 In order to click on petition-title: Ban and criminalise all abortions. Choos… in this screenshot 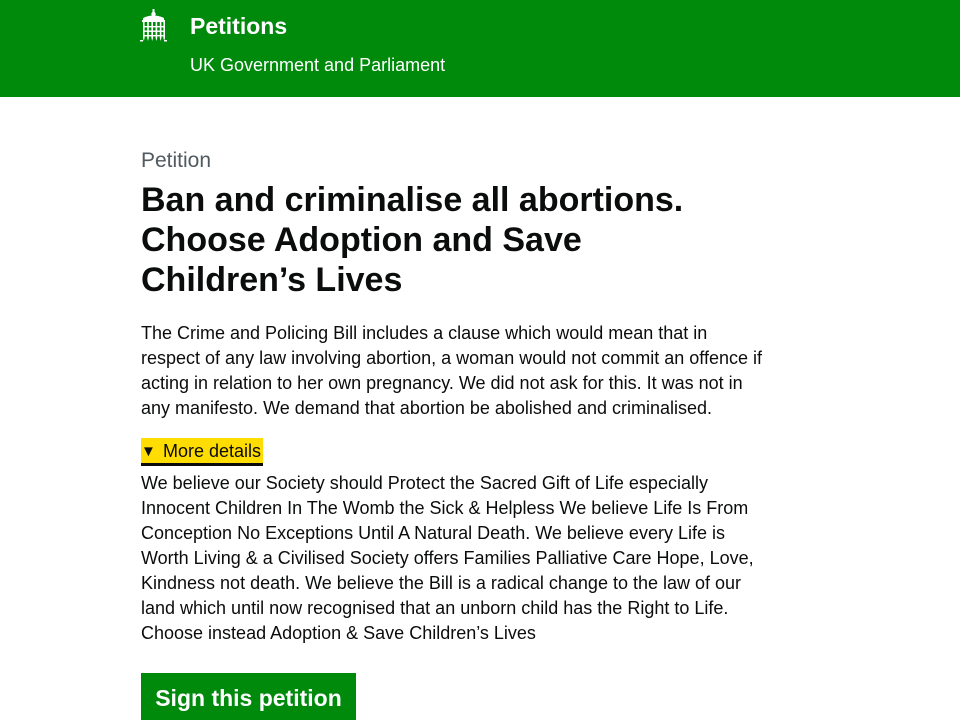, I will do `click(461, 240)`.